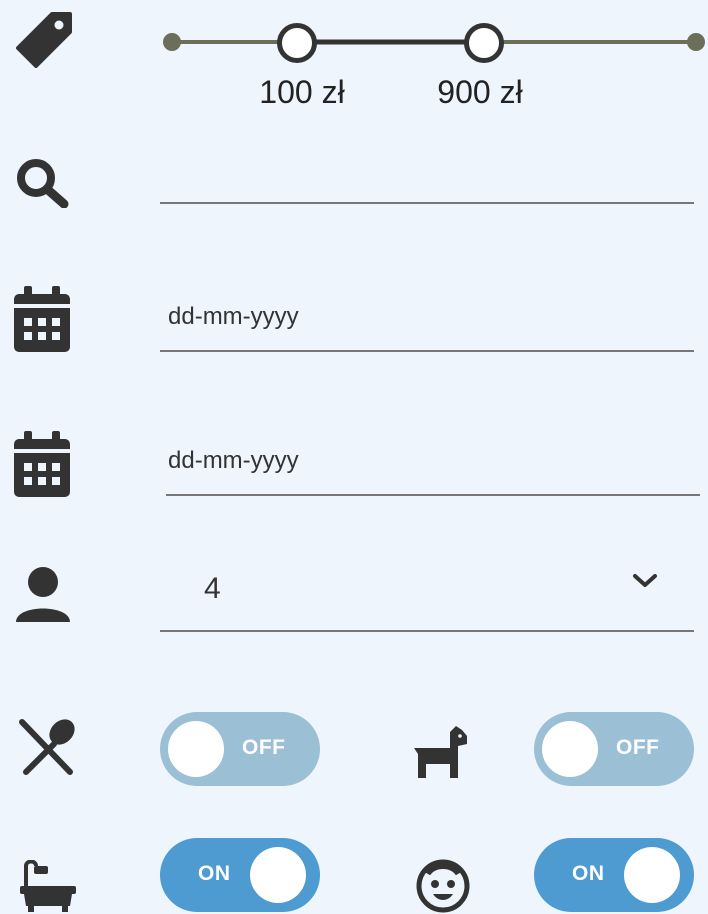 This screenshot has width=708, height=914. What do you see at coordinates (212, 588) in the screenshot?
I see `guests-value: 4` at bounding box center [212, 588].